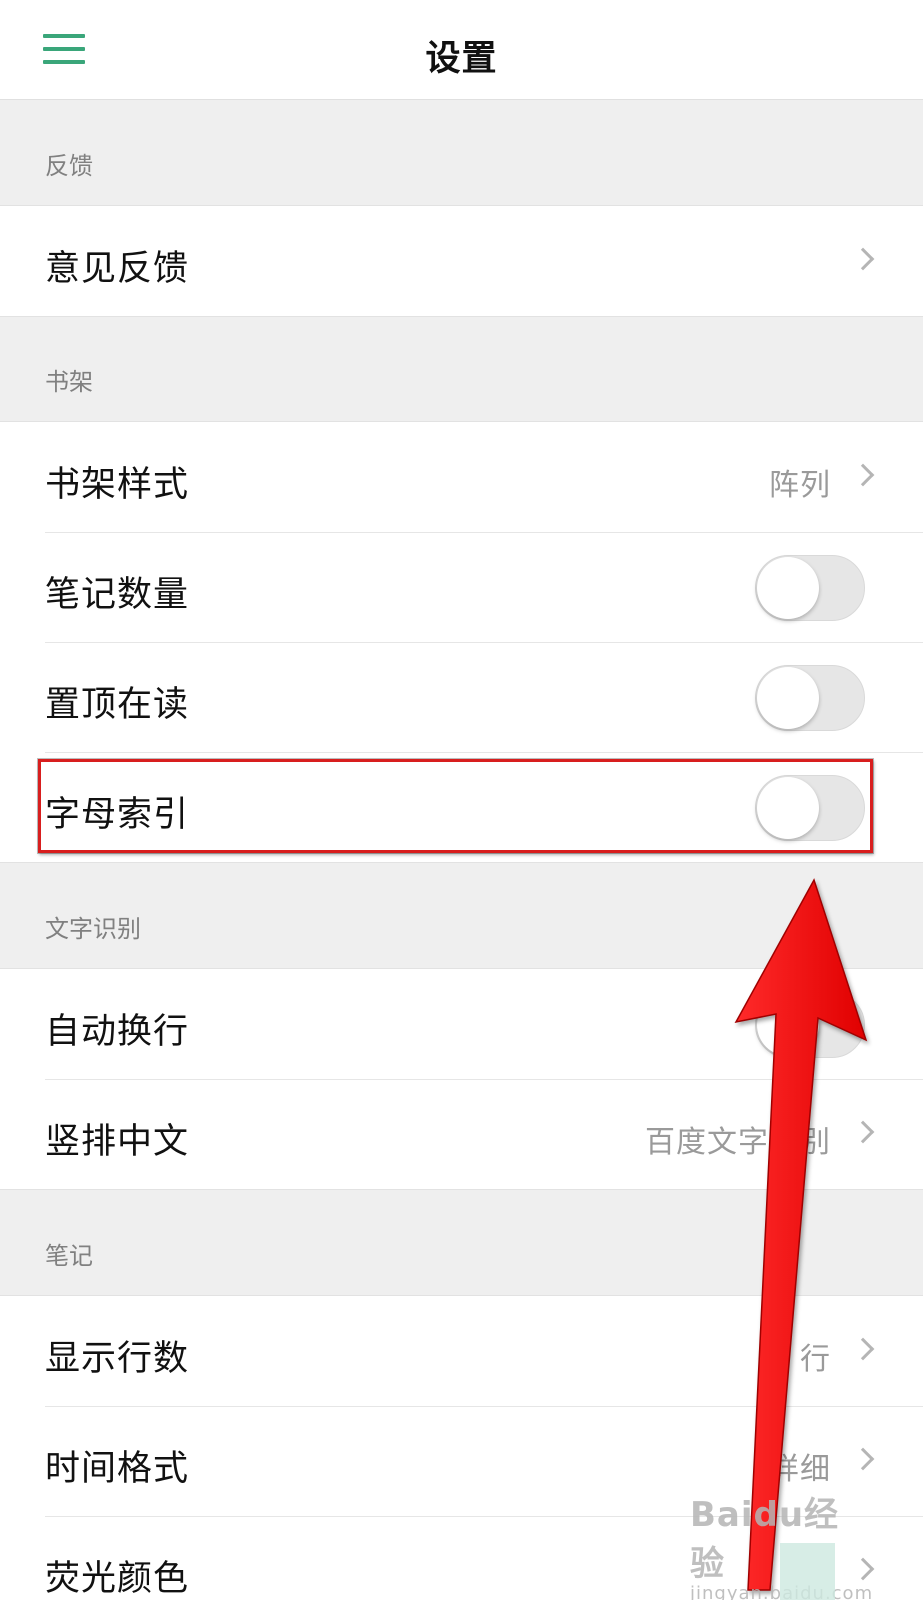 The width and height of the screenshot is (923, 1600). What do you see at coordinates (800, 1359) in the screenshot?
I see `row-value: 3 行` at bounding box center [800, 1359].